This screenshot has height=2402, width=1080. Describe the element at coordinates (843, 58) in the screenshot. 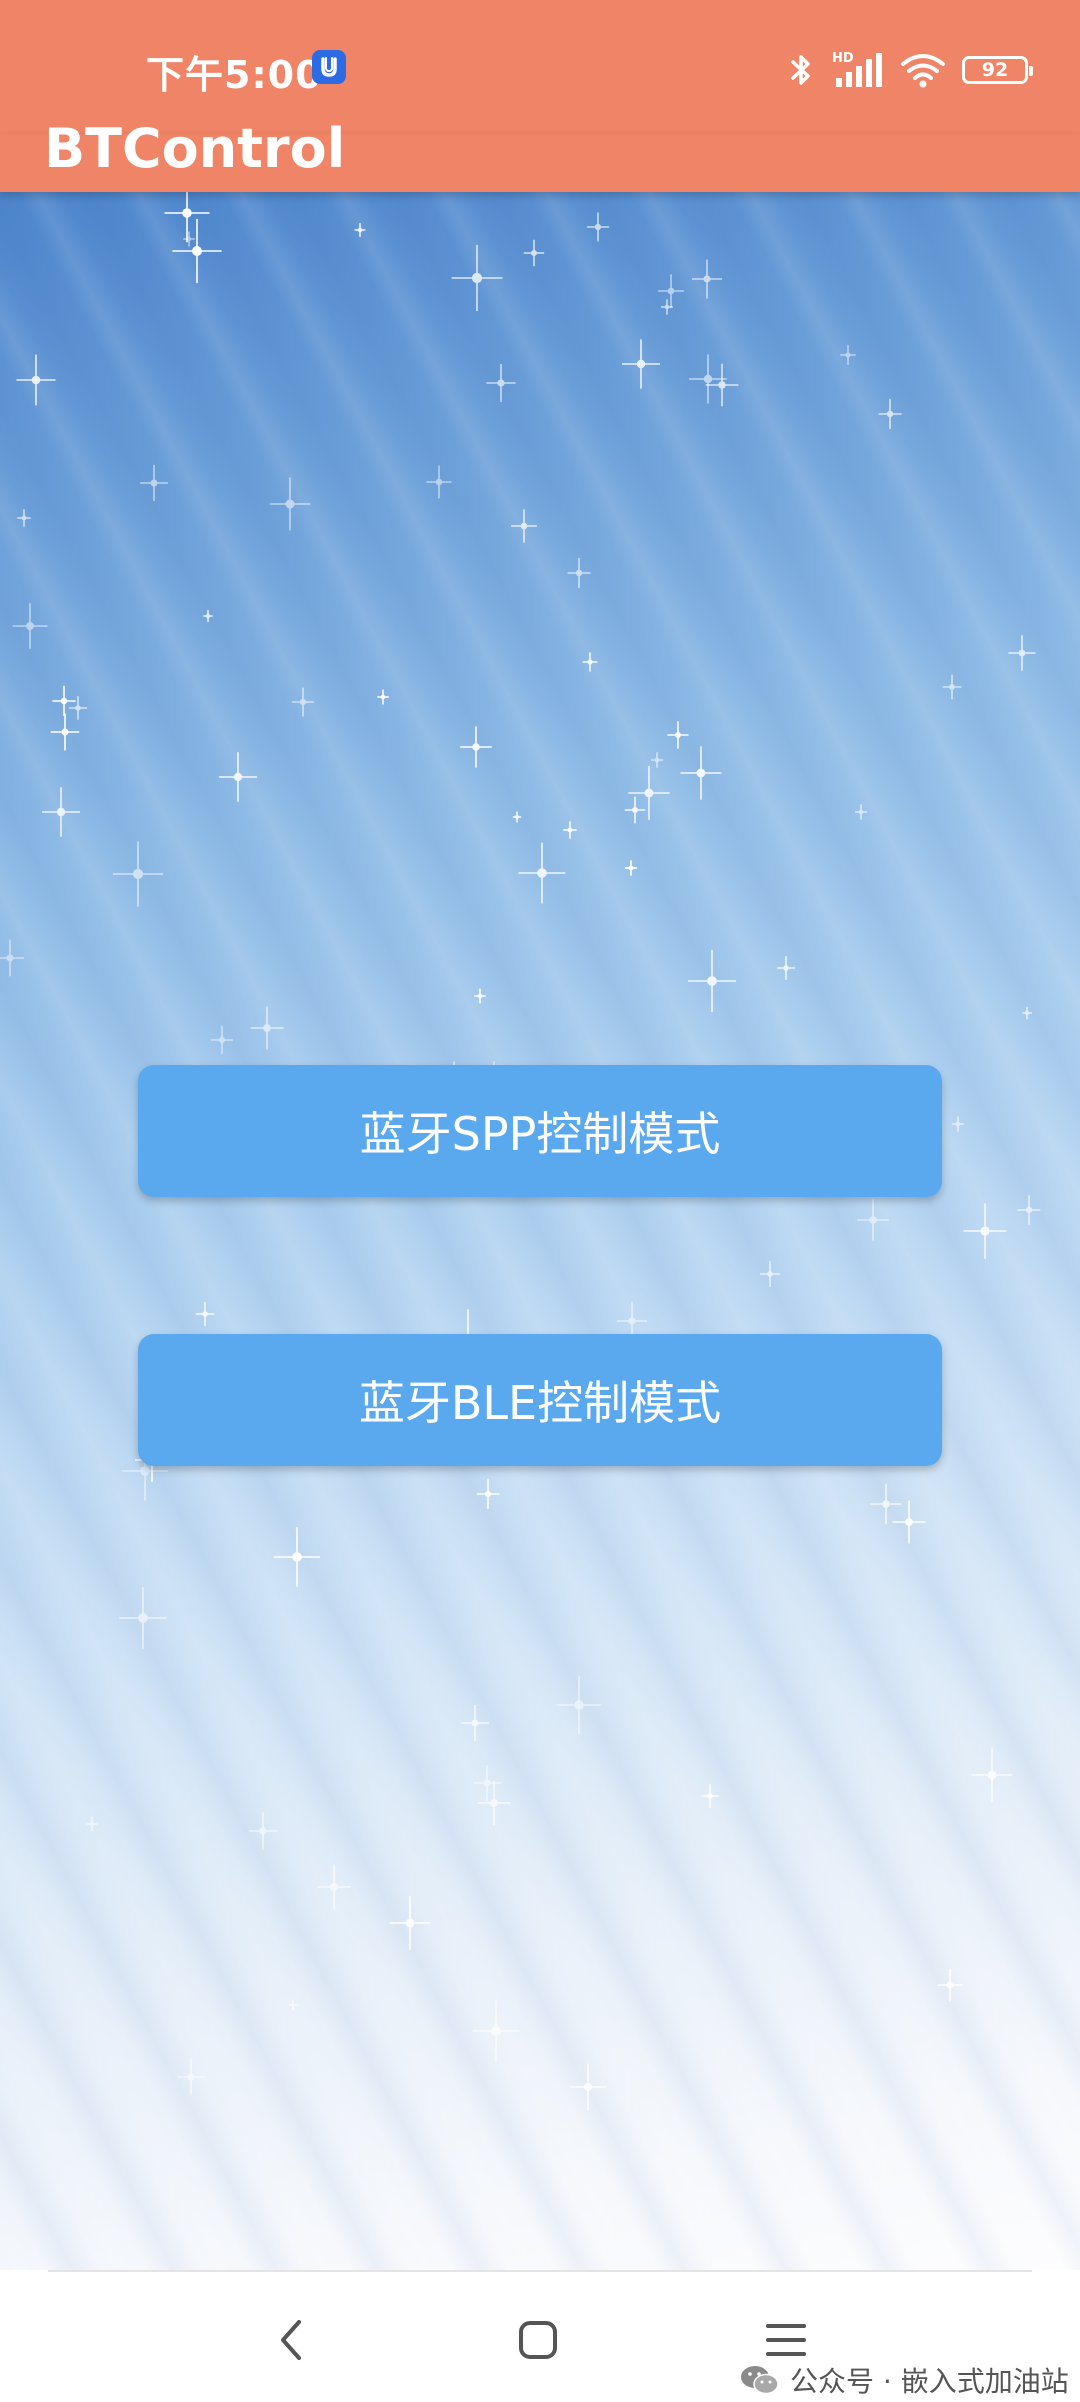

I see `network-label: HD` at that location.